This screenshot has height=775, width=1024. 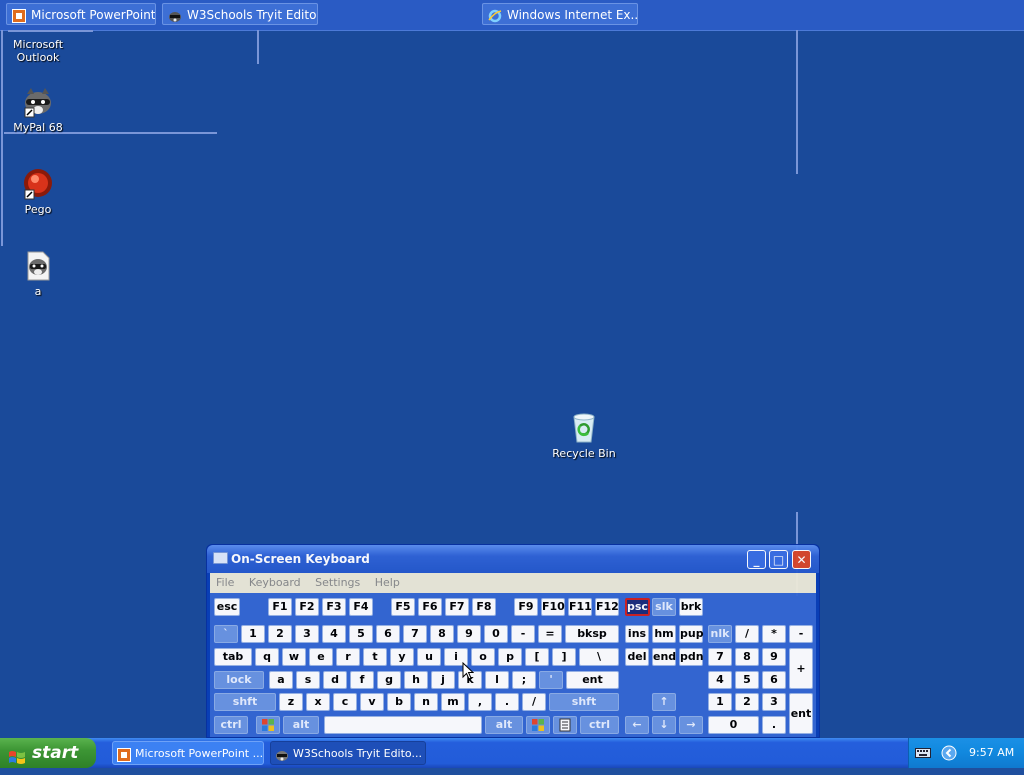 I want to click on key-o: o, so click(x=483, y=657).